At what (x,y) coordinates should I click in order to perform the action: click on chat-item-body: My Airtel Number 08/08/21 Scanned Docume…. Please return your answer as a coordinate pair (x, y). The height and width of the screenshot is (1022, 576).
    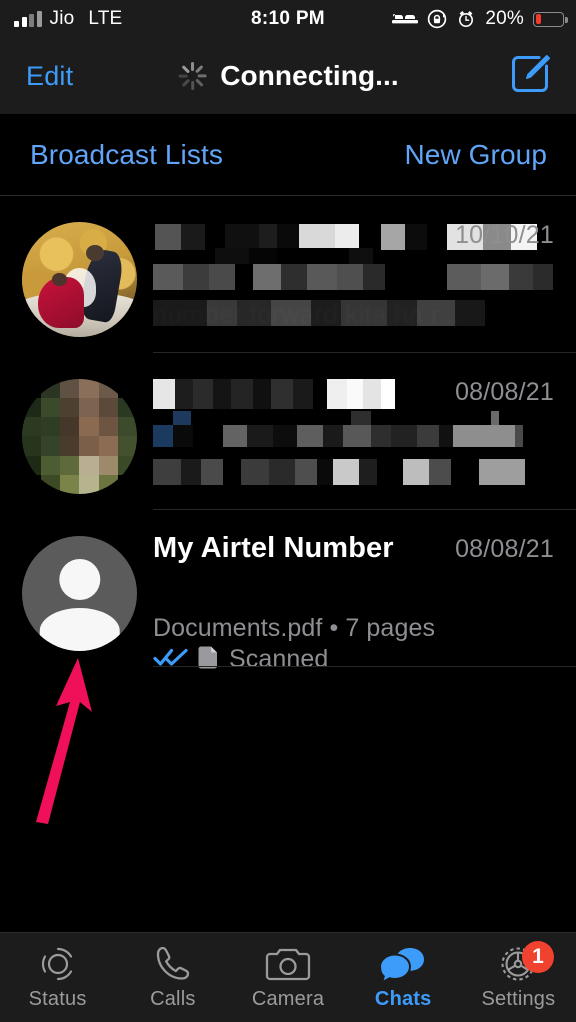
    Looking at the image, I should click on (364, 591).